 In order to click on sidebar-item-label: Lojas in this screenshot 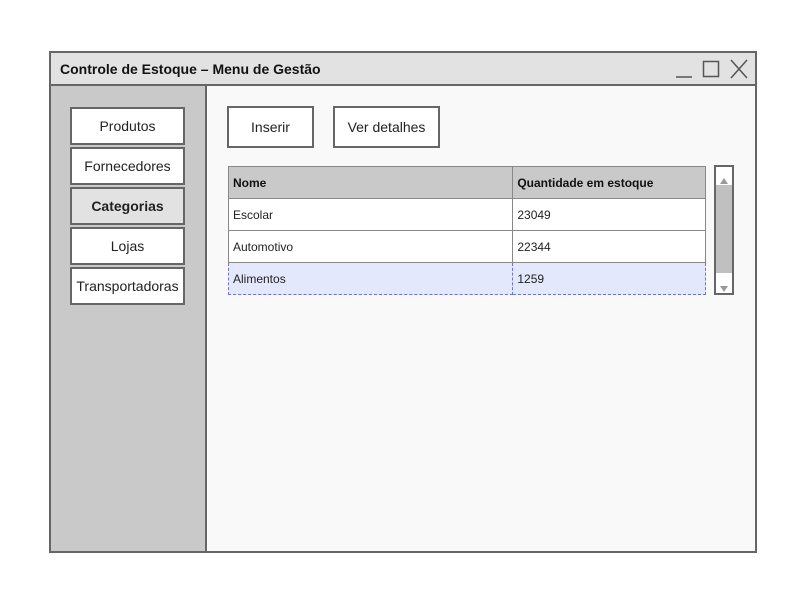, I will do `click(127, 246)`.